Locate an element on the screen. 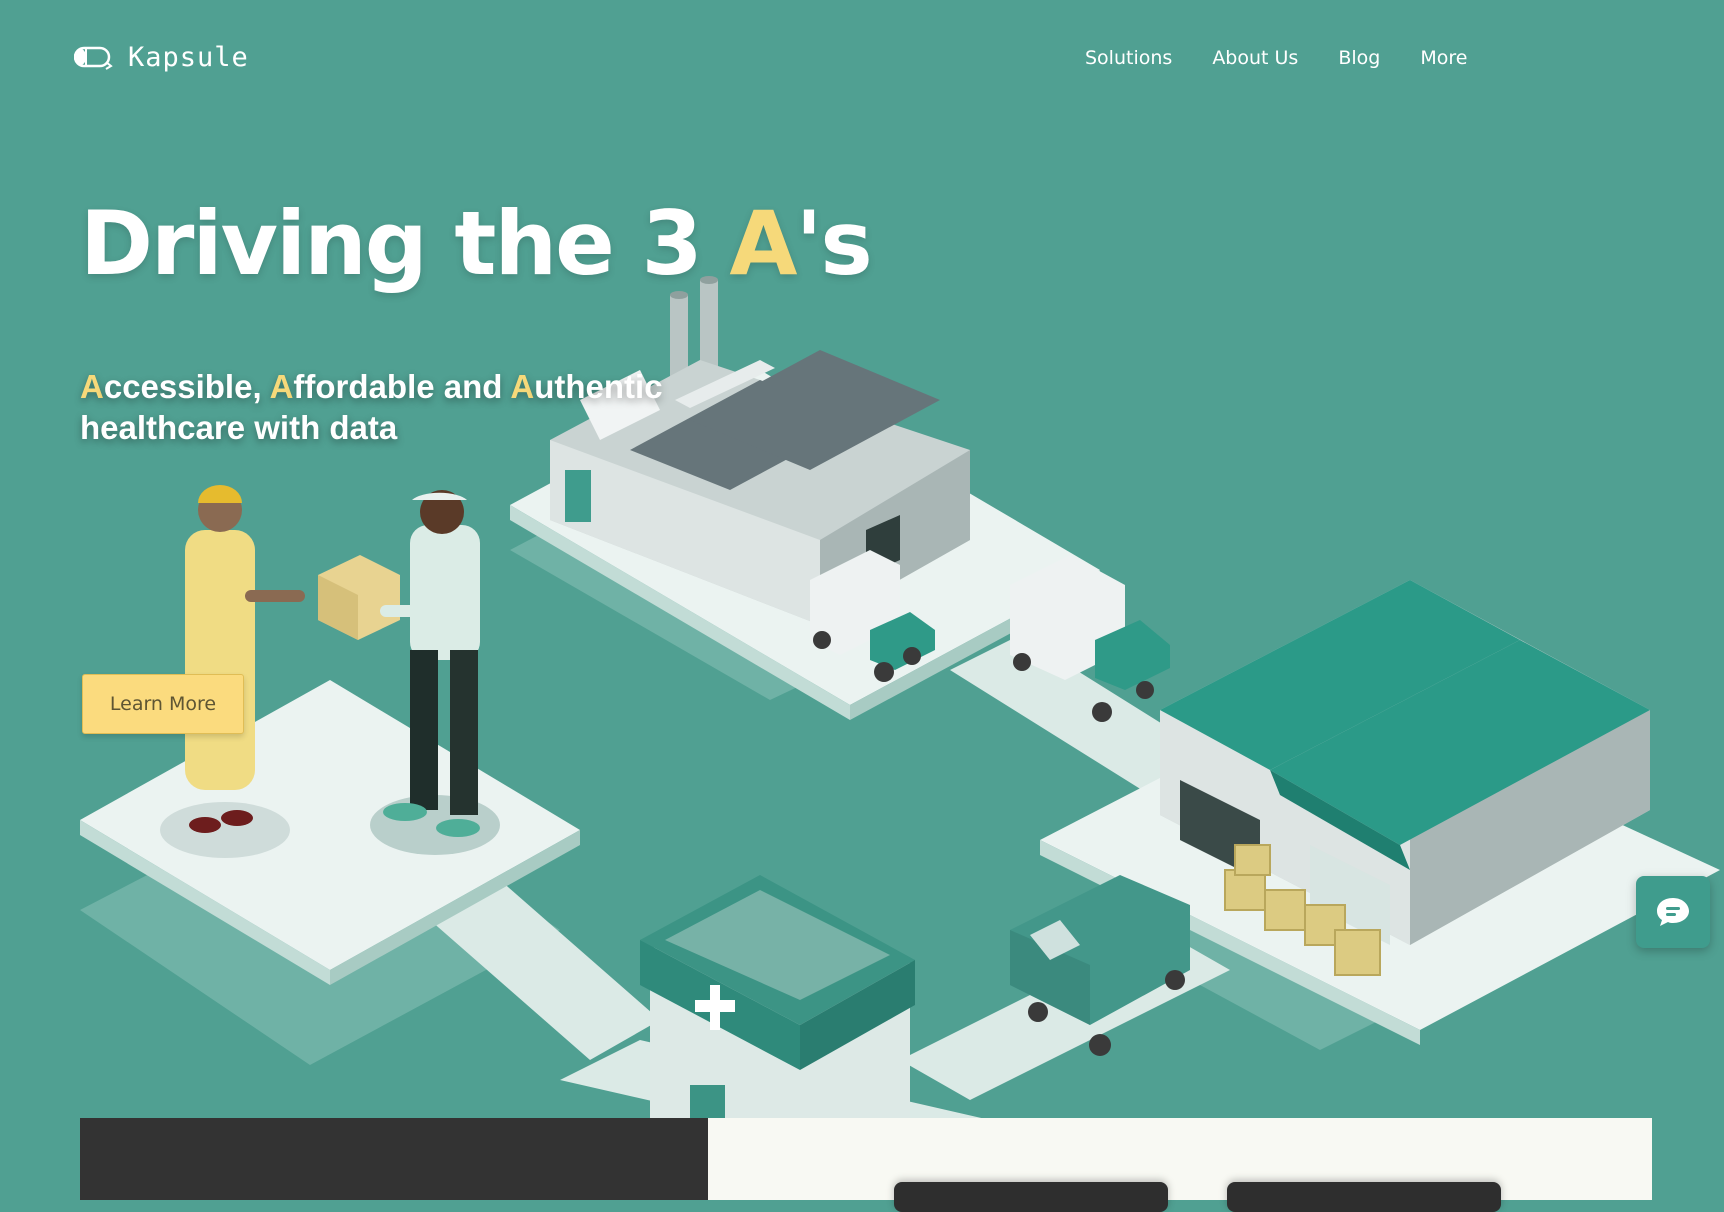  brand-logo: Kapsule is located at coordinates (161, 57).